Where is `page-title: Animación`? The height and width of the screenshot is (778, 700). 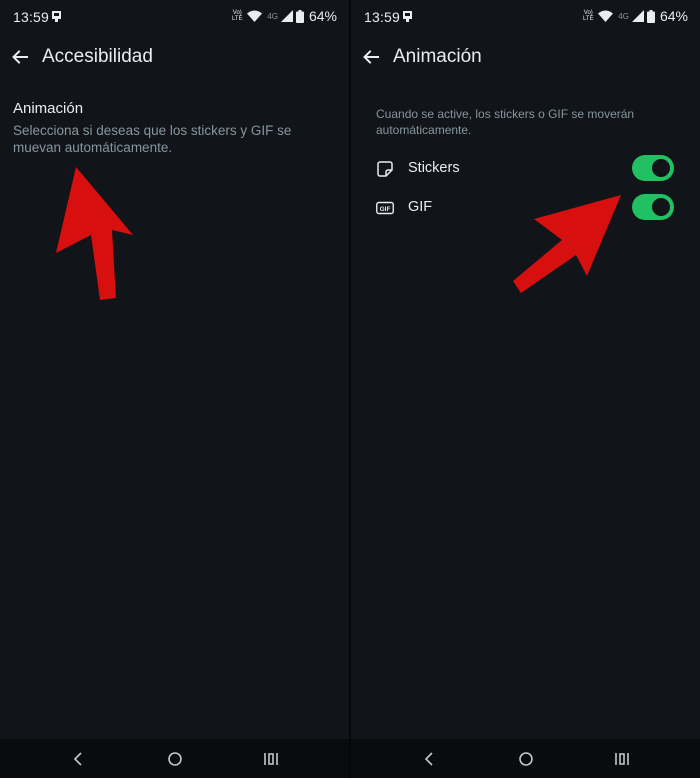
page-title: Animación is located at coordinates (437, 56).